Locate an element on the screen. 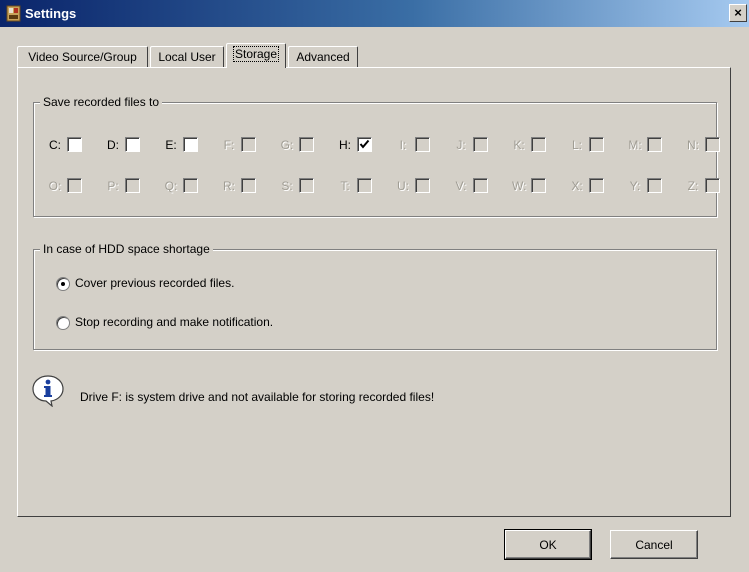  drive-g-option: G: is located at coordinates (300, 145).